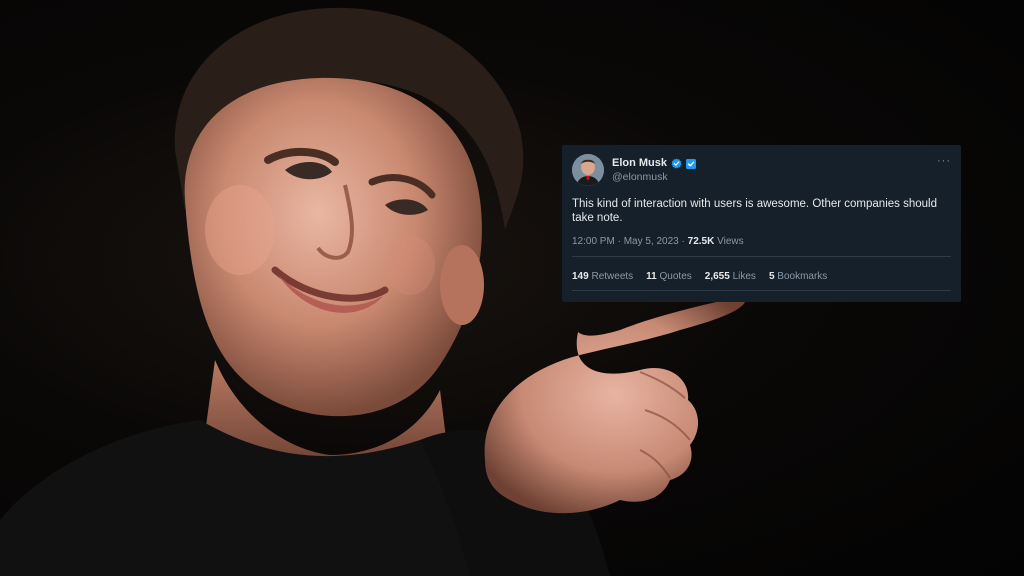 This screenshot has width=1024, height=576. I want to click on retweets-stat: 149 Retweets, so click(602, 276).